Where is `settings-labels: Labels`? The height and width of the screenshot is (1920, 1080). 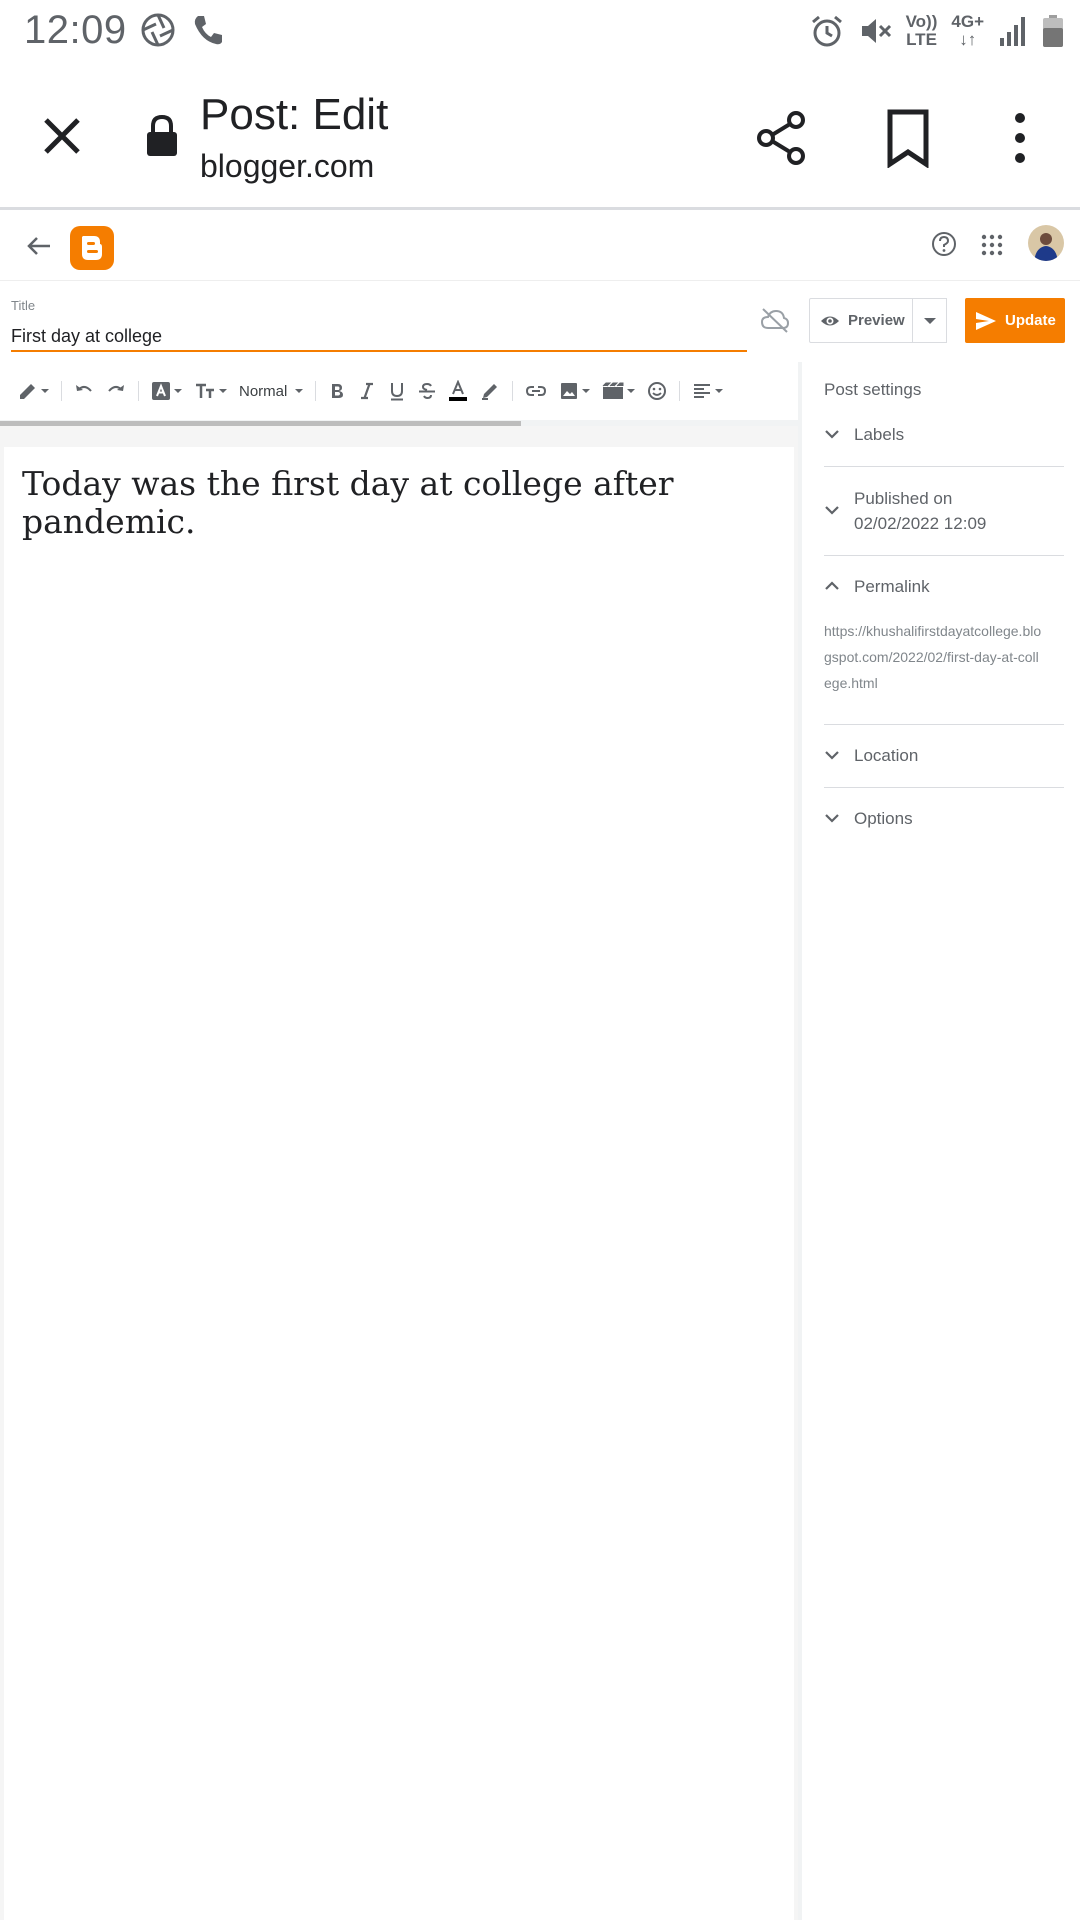
settings-labels: Labels is located at coordinates (944, 434).